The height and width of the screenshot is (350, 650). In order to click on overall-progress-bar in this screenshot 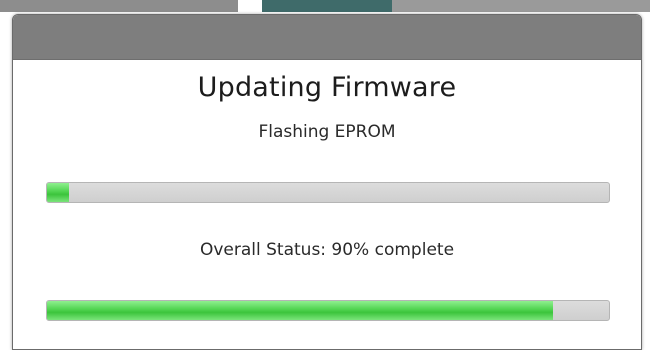, I will do `click(328, 310)`.